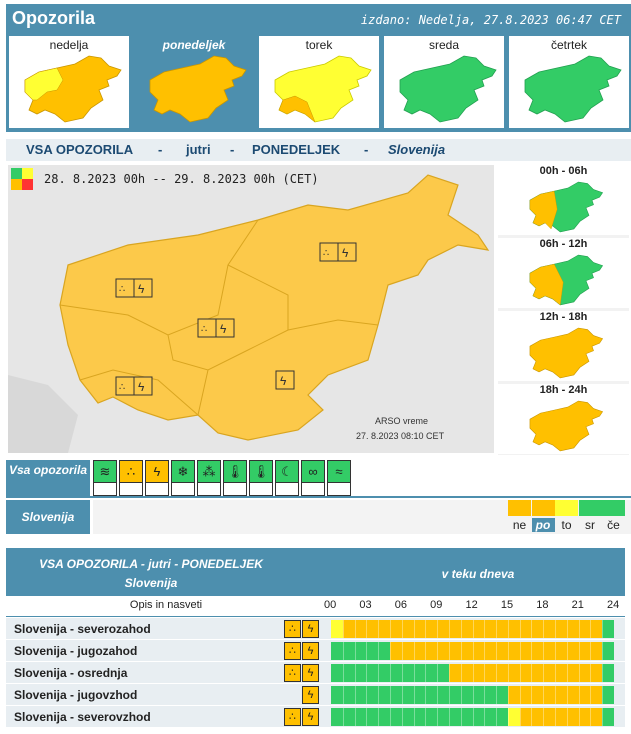 This screenshot has width=631, height=734. What do you see at coordinates (563, 419) in the screenshot?
I see `period-18-24: 18h - 24h` at bounding box center [563, 419].